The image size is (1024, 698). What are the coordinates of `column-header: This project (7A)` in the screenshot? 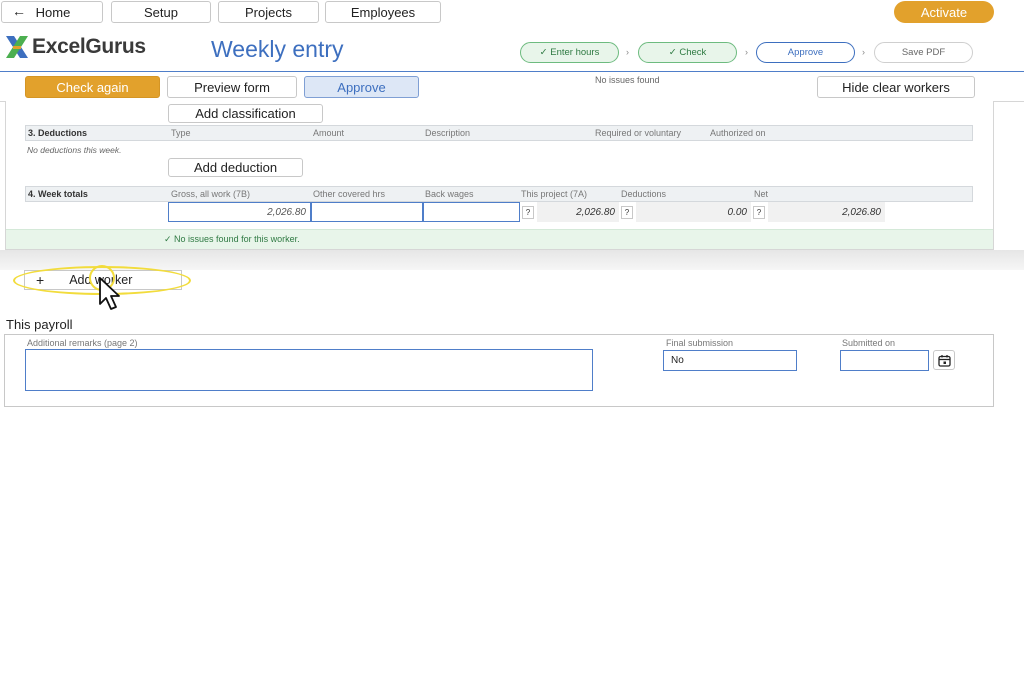 It's located at (554, 194).